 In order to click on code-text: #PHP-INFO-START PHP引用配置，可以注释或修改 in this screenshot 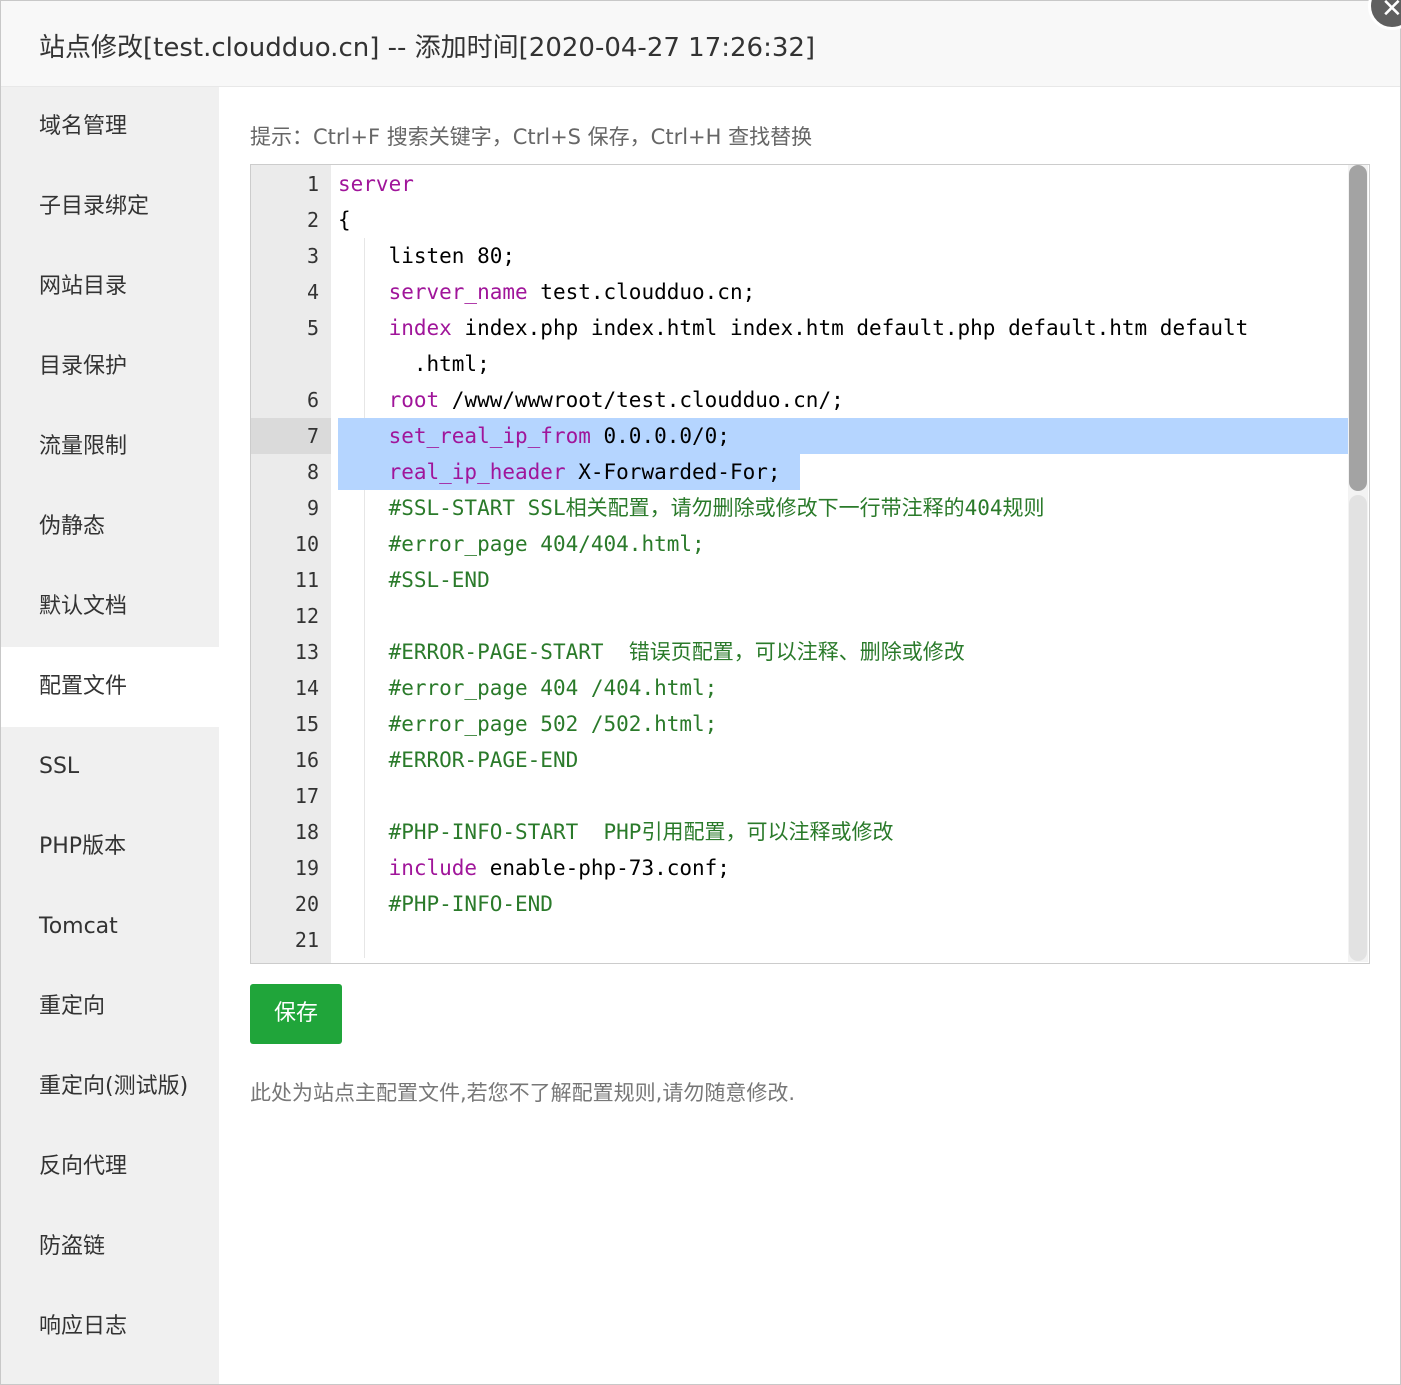, I will do `click(616, 832)`.